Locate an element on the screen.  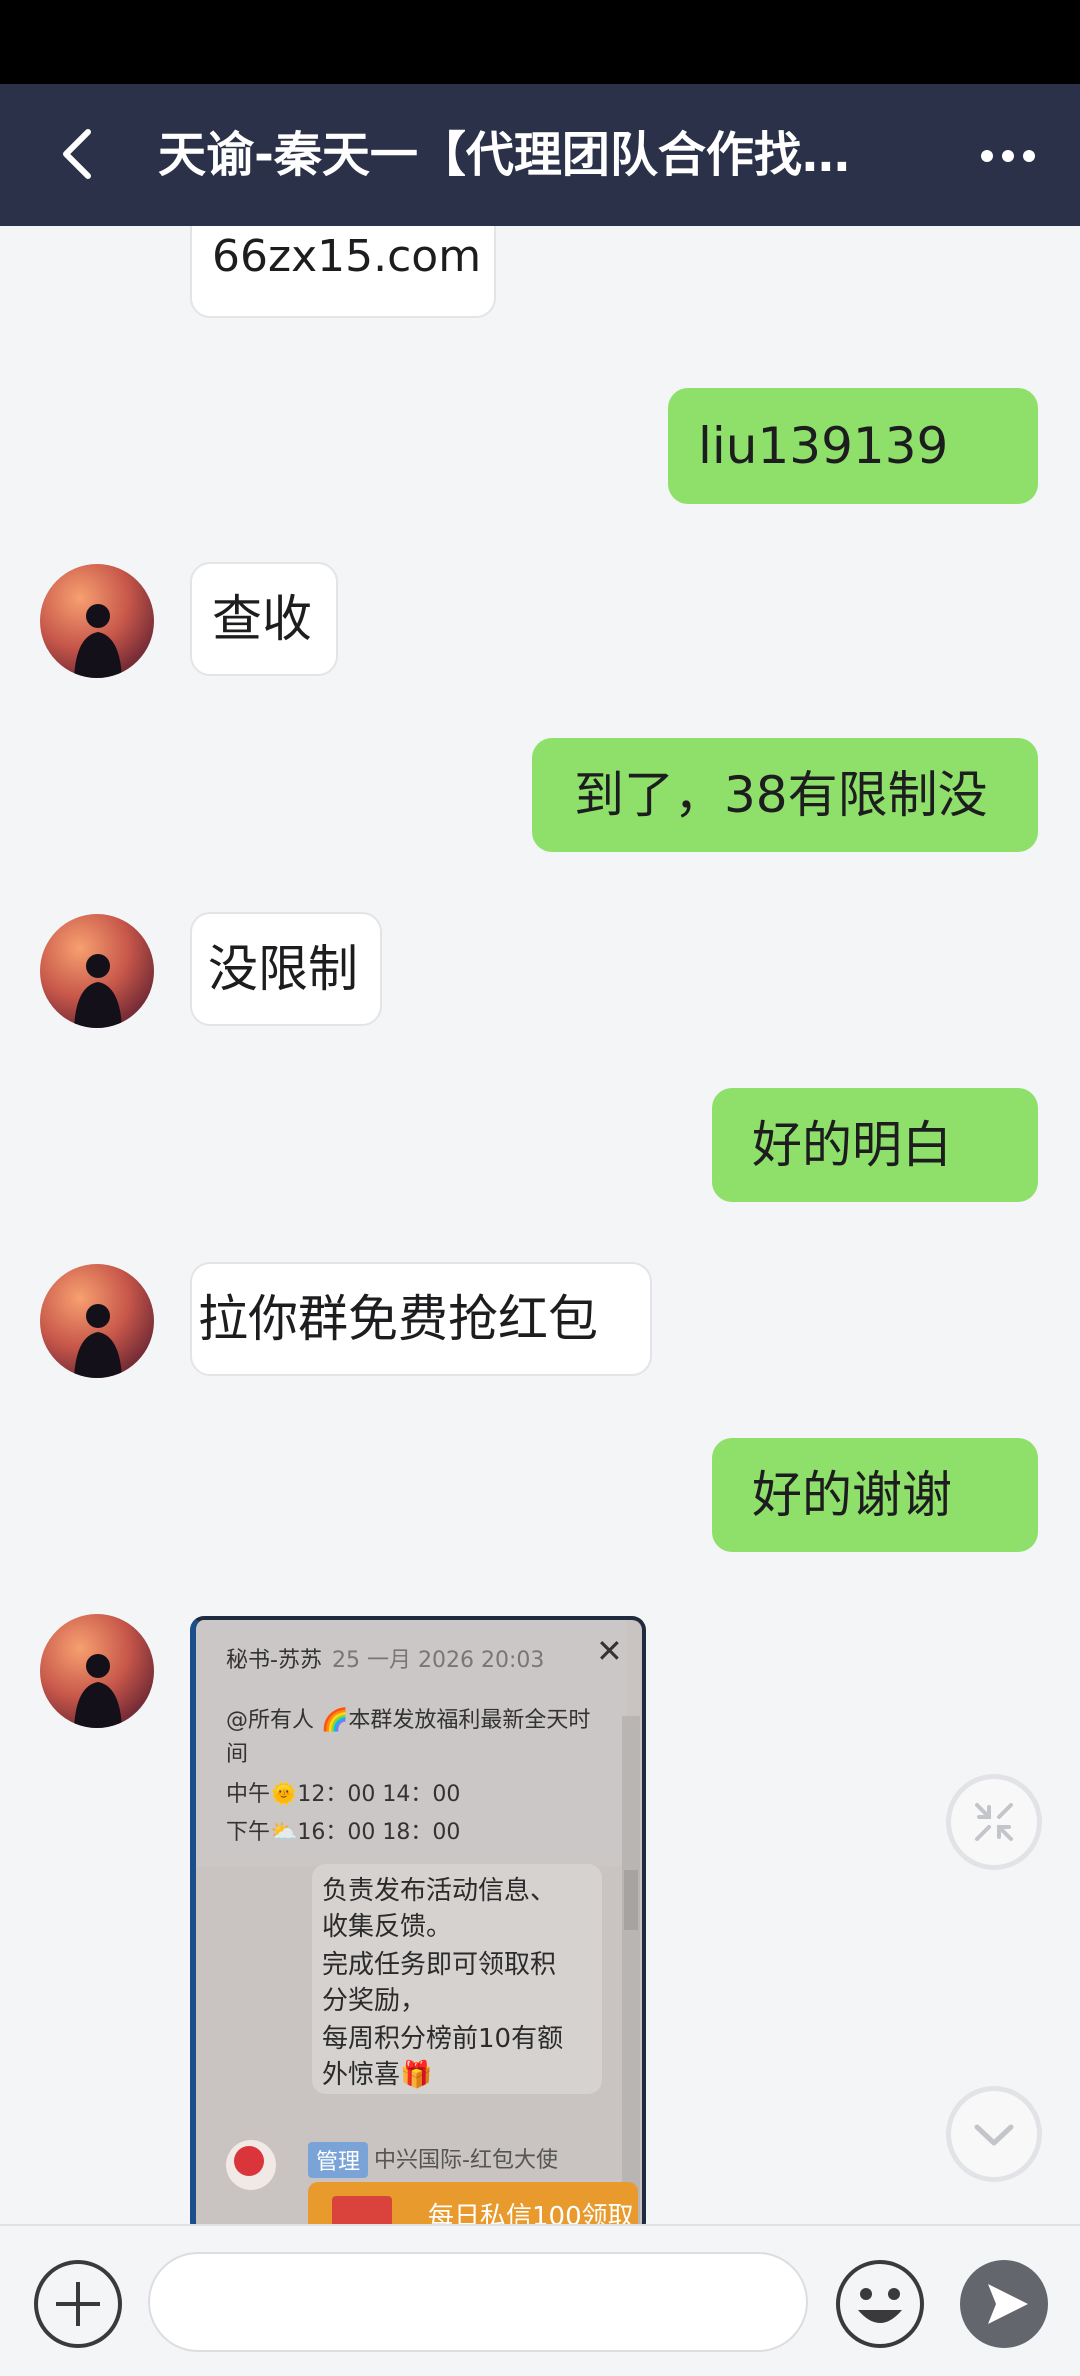
screenshot-date: 25 一月 2026 20:03 is located at coordinates (438, 1660).